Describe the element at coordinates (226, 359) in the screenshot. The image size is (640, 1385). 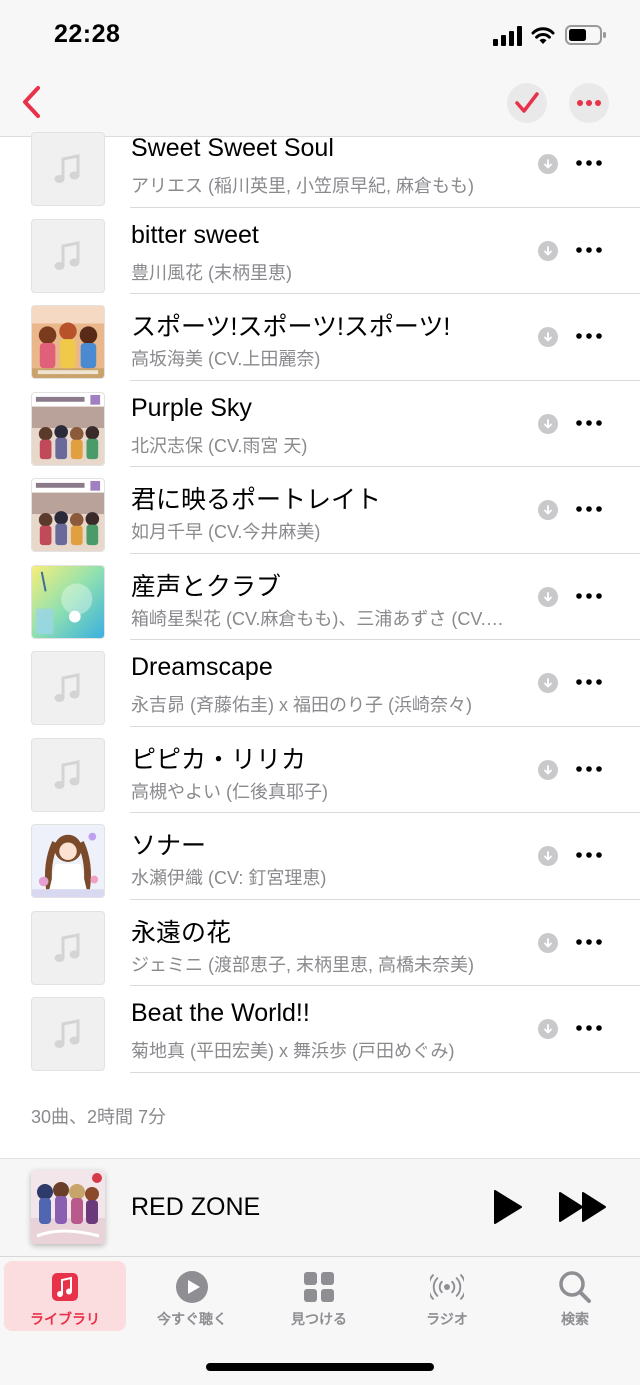
I see `song-artist: 高坂海美 (CV.上田麗奈)` at that location.